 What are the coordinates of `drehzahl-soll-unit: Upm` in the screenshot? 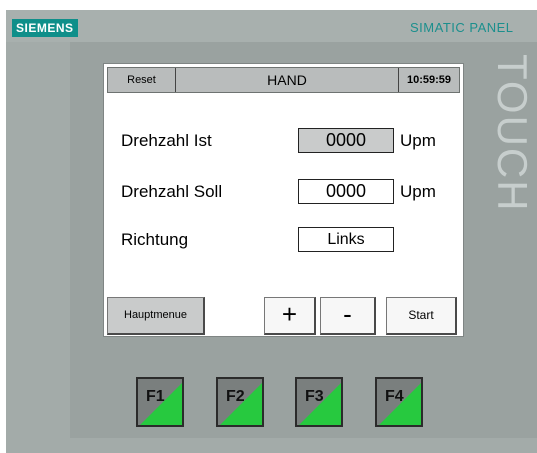 It's located at (418, 191).